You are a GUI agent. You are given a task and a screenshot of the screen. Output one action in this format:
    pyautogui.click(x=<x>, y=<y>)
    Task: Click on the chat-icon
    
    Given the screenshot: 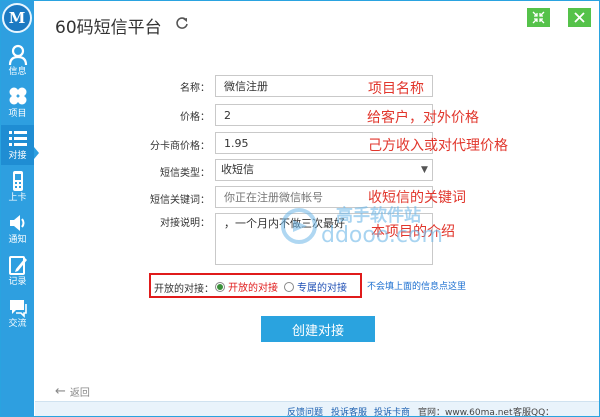 What is the action you would take?
    pyautogui.click(x=18, y=309)
    